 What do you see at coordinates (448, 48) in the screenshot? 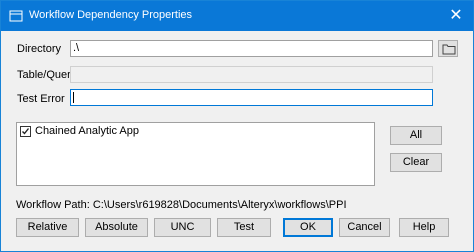
I see `browse-folder-button` at bounding box center [448, 48].